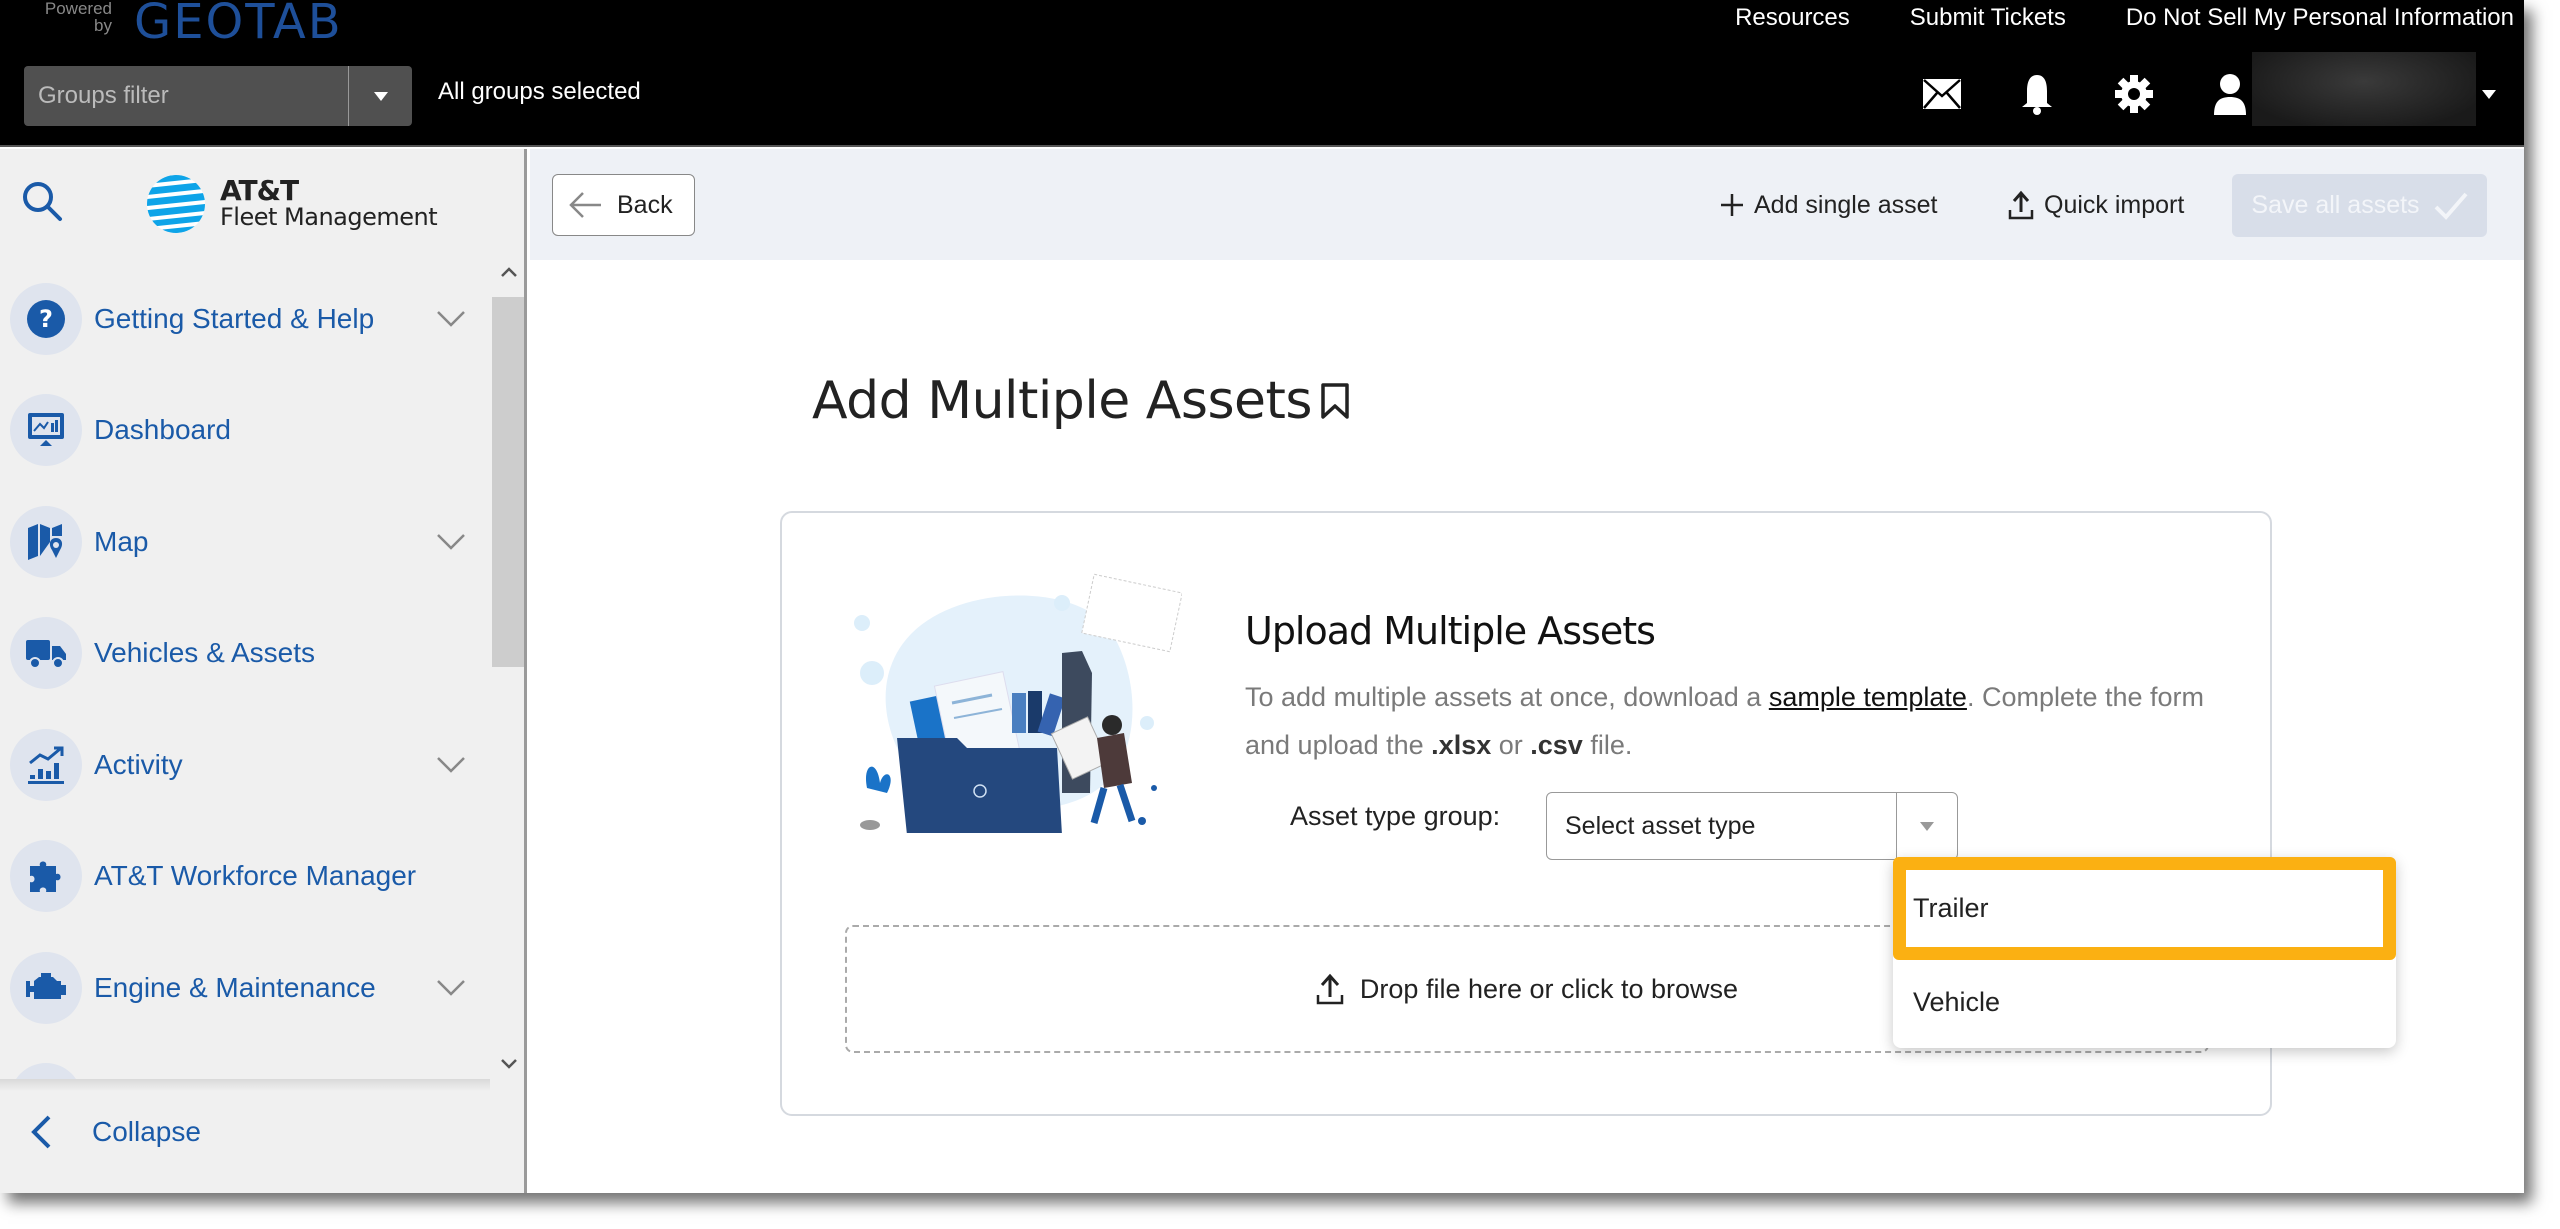  I want to click on help-icon: ?, so click(46, 319).